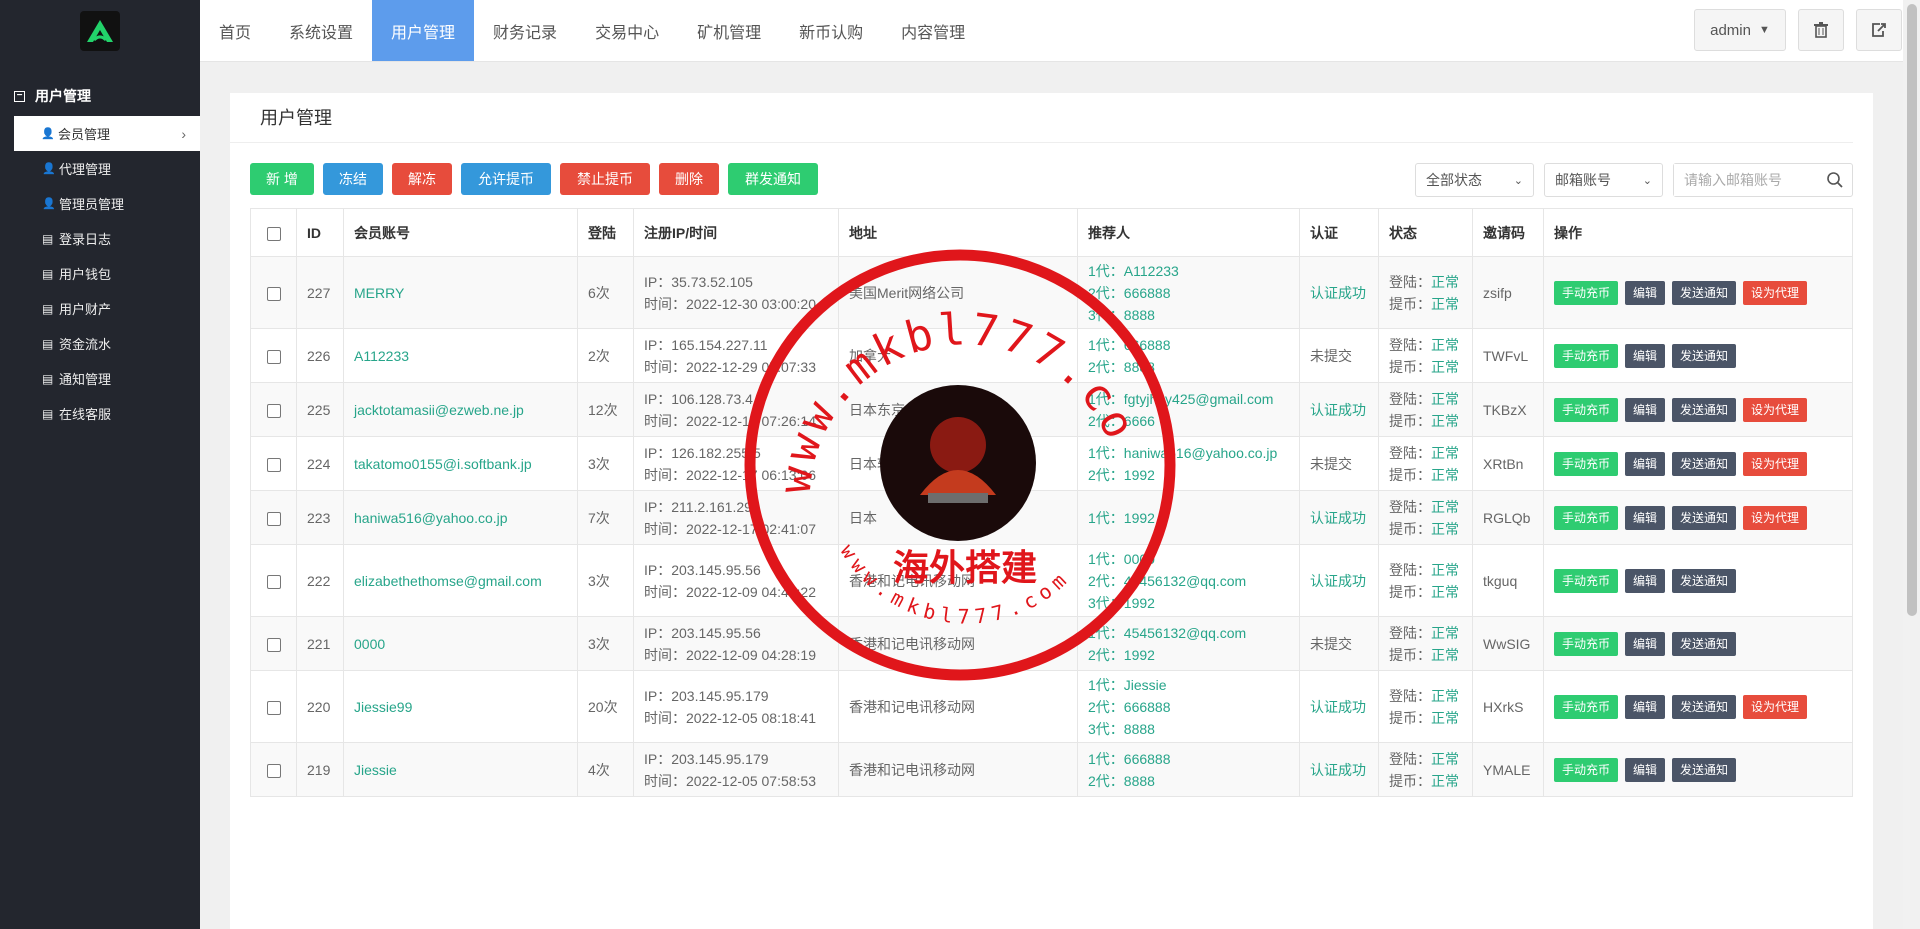  I want to click on sidebar-item-8: ▤ 在线客服, so click(100, 413).